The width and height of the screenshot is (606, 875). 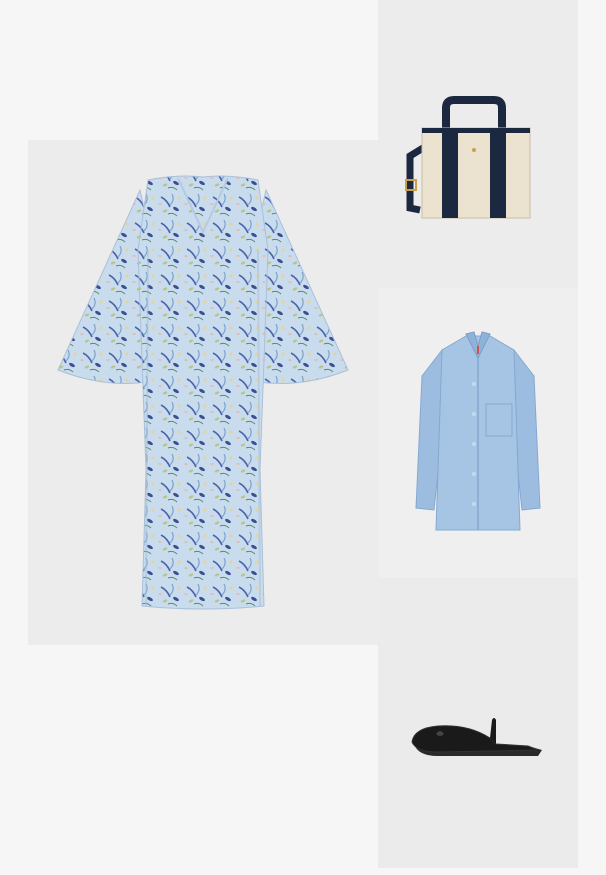 I want to click on tote-bag-icon, so click(x=468, y=157).